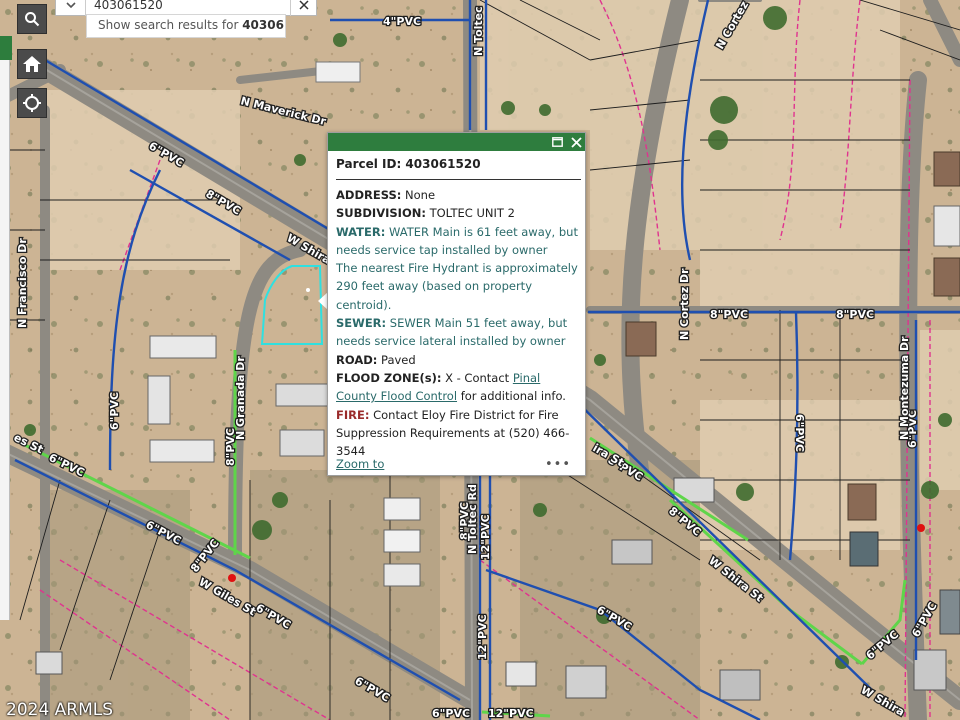 This screenshot has height=720, width=960. I want to click on popup-header, so click(456, 142).